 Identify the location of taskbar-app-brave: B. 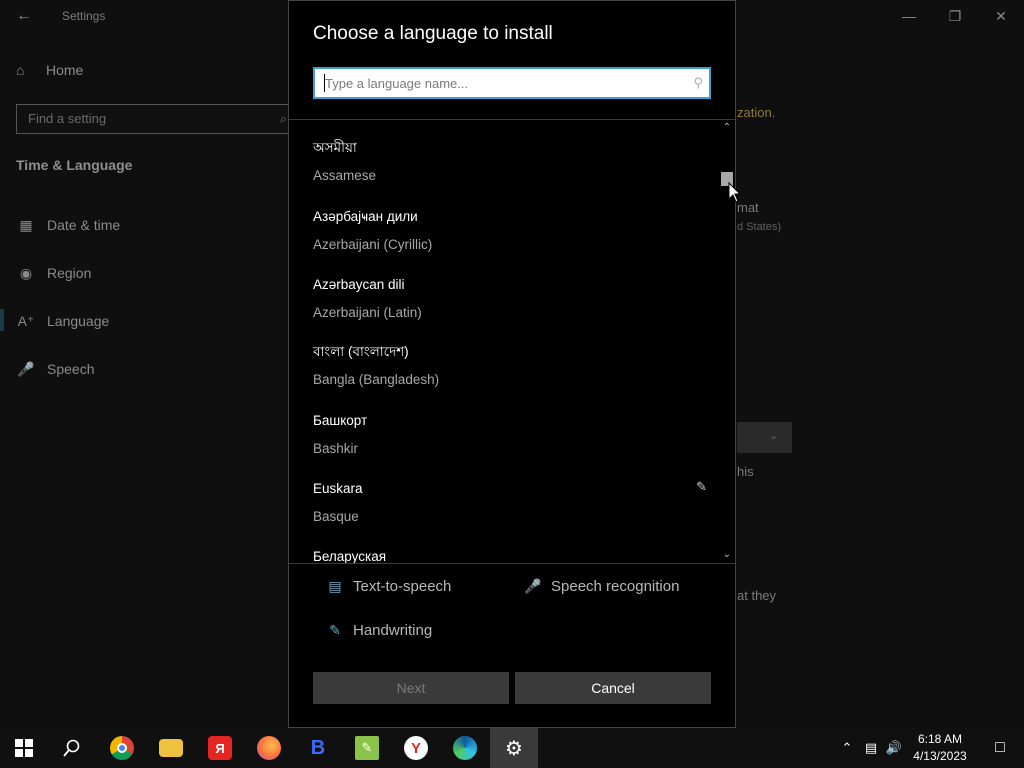
(318, 748).